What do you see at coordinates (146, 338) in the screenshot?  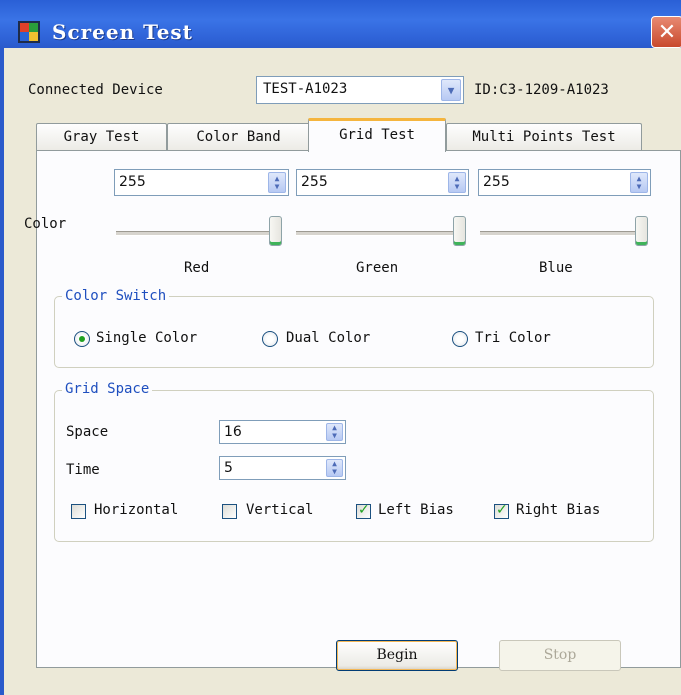 I see `single-color-label: Single Color` at bounding box center [146, 338].